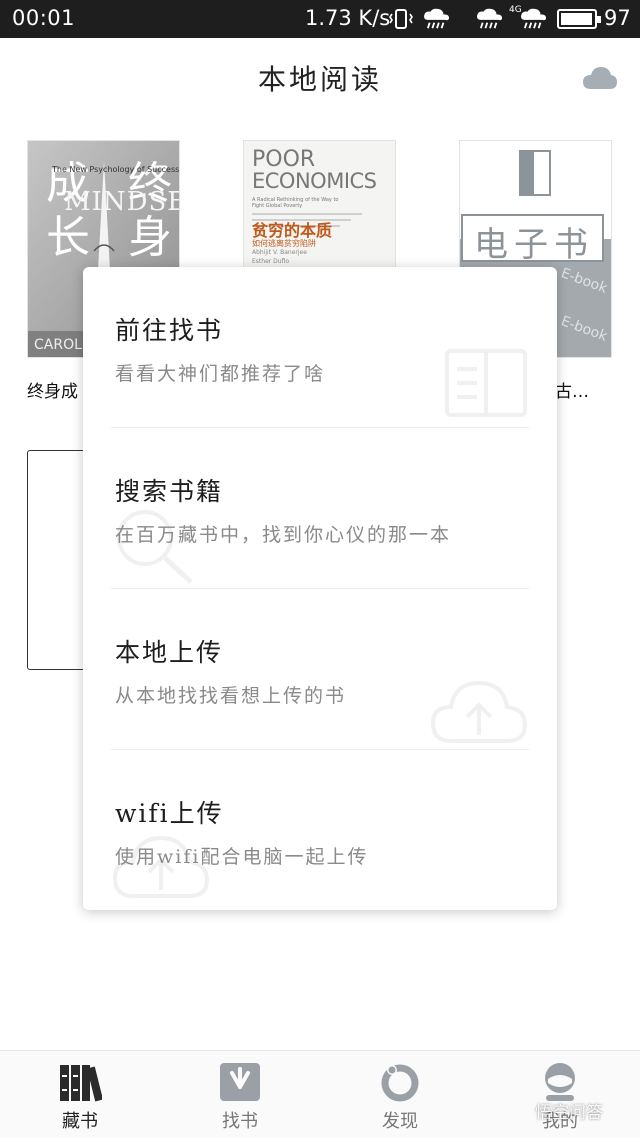  I want to click on menu-item-title: wifi上传, so click(169, 813).